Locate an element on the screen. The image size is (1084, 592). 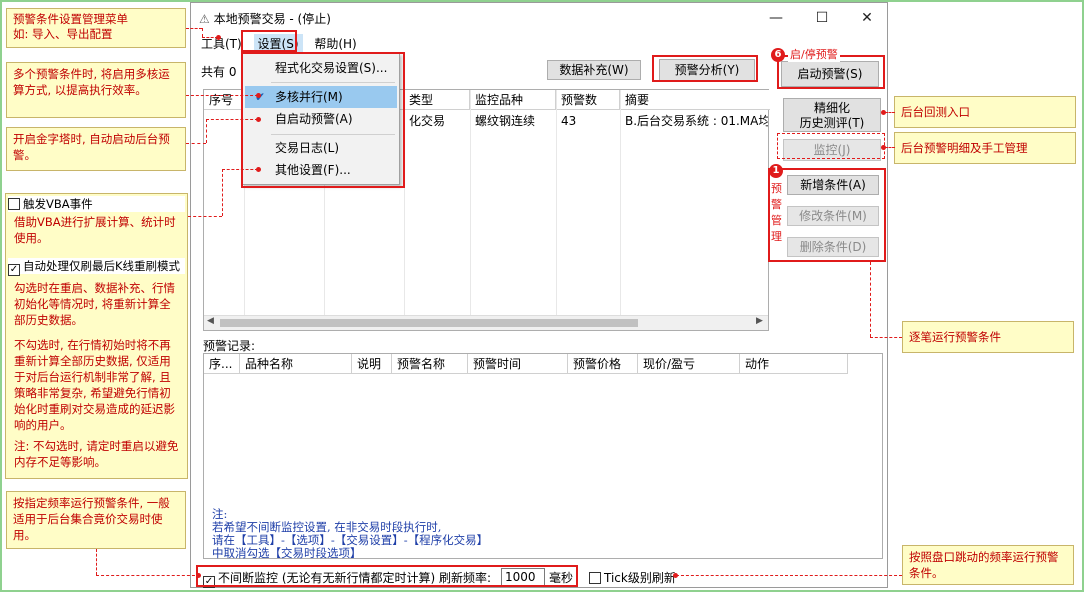
data-supplement-button: 数据补充(W) is located at coordinates (594, 70).